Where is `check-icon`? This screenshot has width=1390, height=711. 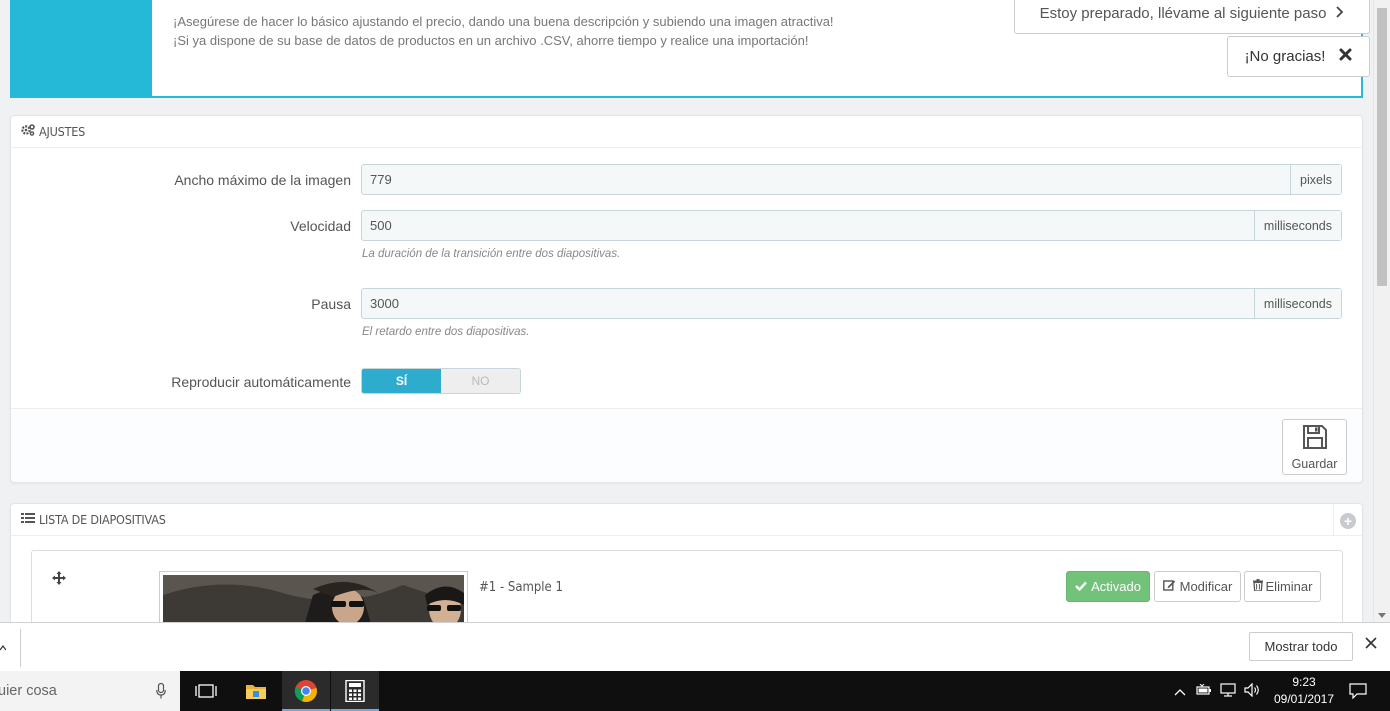 check-icon is located at coordinates (1081, 586).